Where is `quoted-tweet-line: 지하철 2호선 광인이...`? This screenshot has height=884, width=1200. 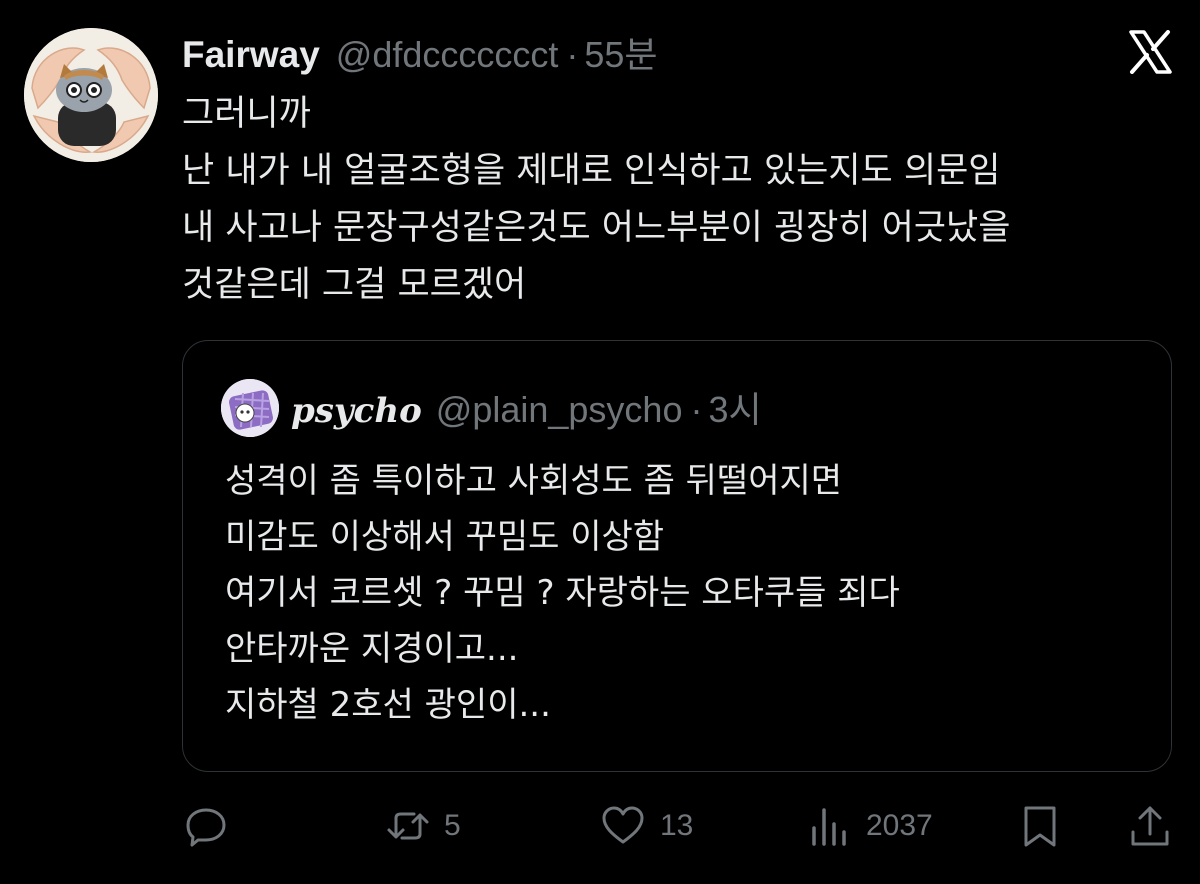 quoted-tweet-line: 지하철 2호선 광인이... is located at coordinates (388, 705).